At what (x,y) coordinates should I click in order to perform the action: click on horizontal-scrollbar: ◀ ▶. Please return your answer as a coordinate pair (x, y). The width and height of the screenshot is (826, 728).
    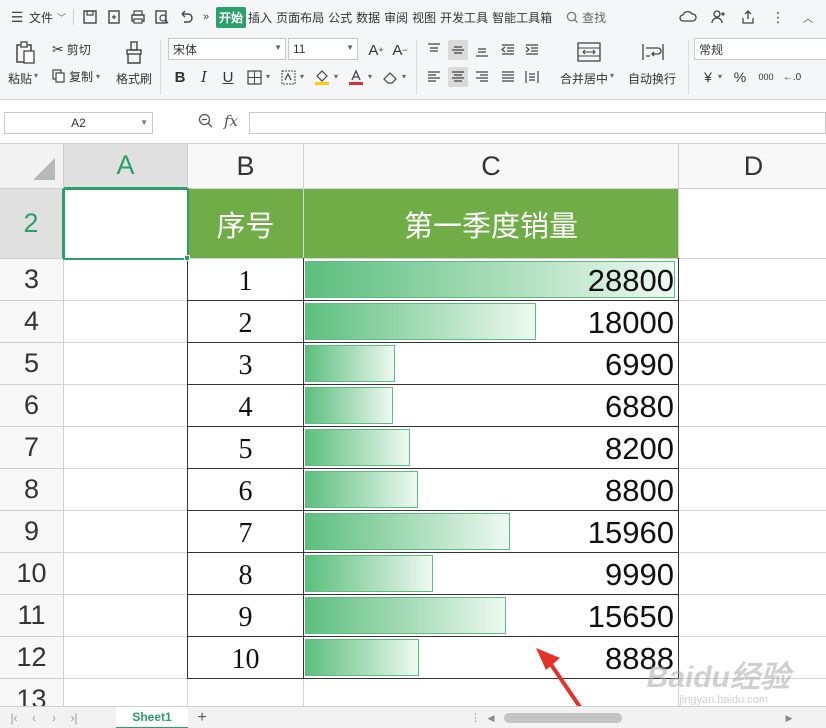
    Looking at the image, I should click on (640, 718).